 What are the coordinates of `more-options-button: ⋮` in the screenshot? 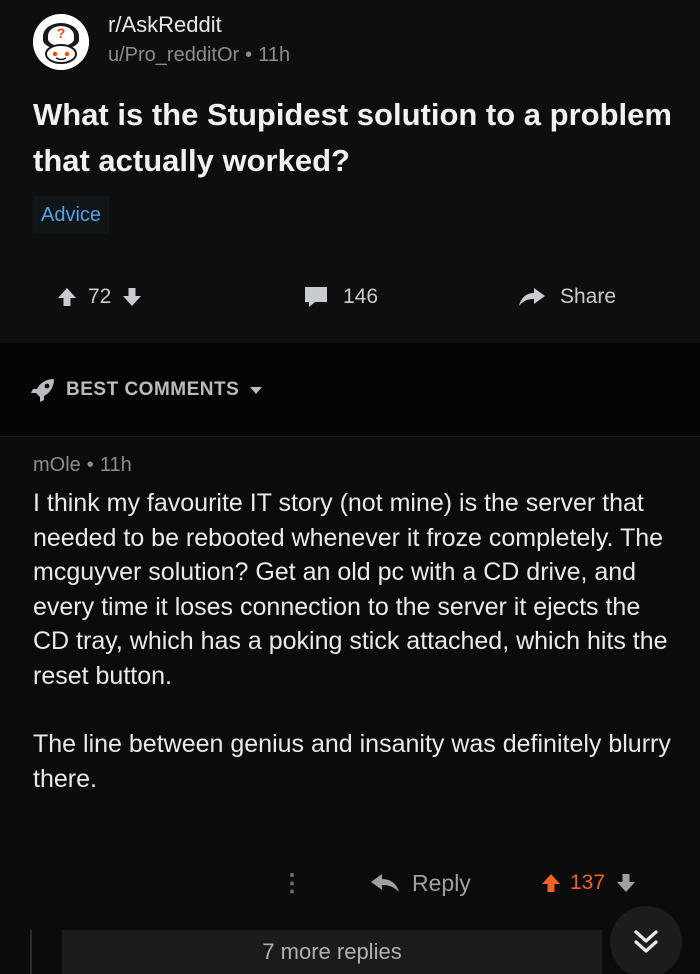 It's located at (292, 883).